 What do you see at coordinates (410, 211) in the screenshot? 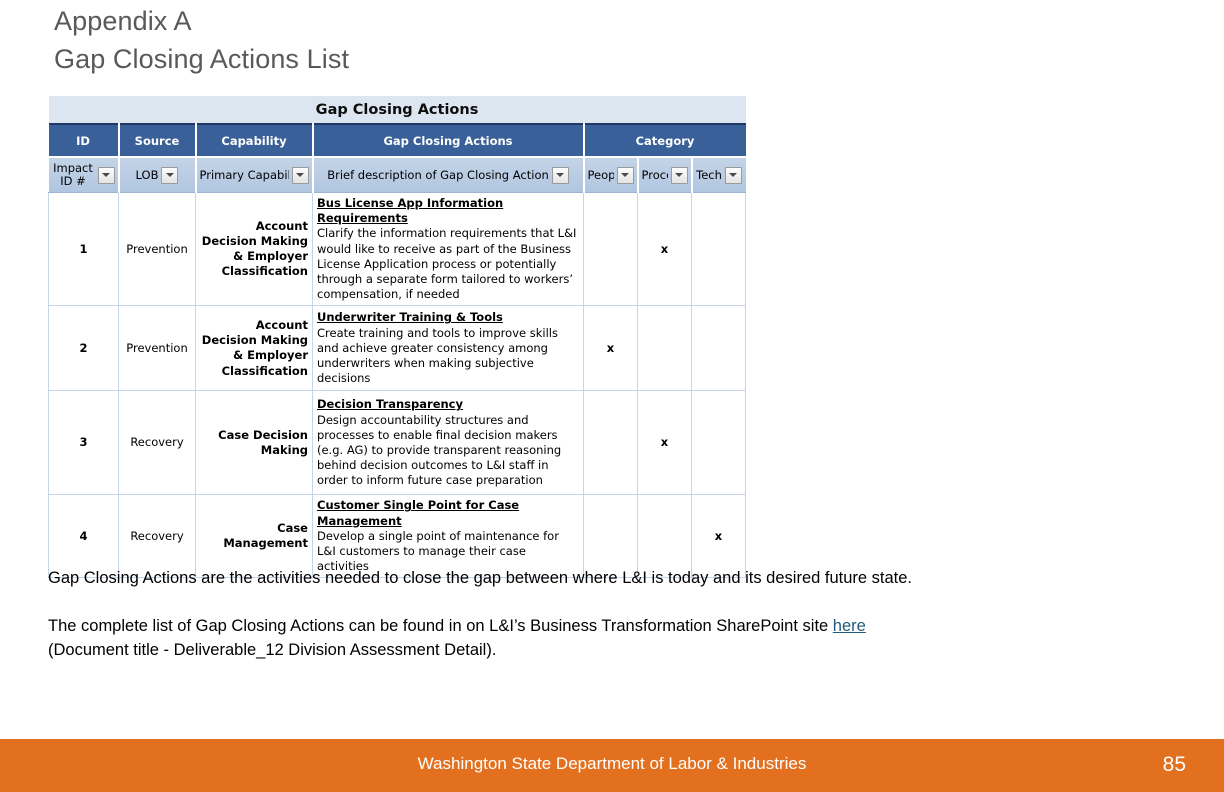
I see `action-title: Bus License App Information Requirements` at bounding box center [410, 211].